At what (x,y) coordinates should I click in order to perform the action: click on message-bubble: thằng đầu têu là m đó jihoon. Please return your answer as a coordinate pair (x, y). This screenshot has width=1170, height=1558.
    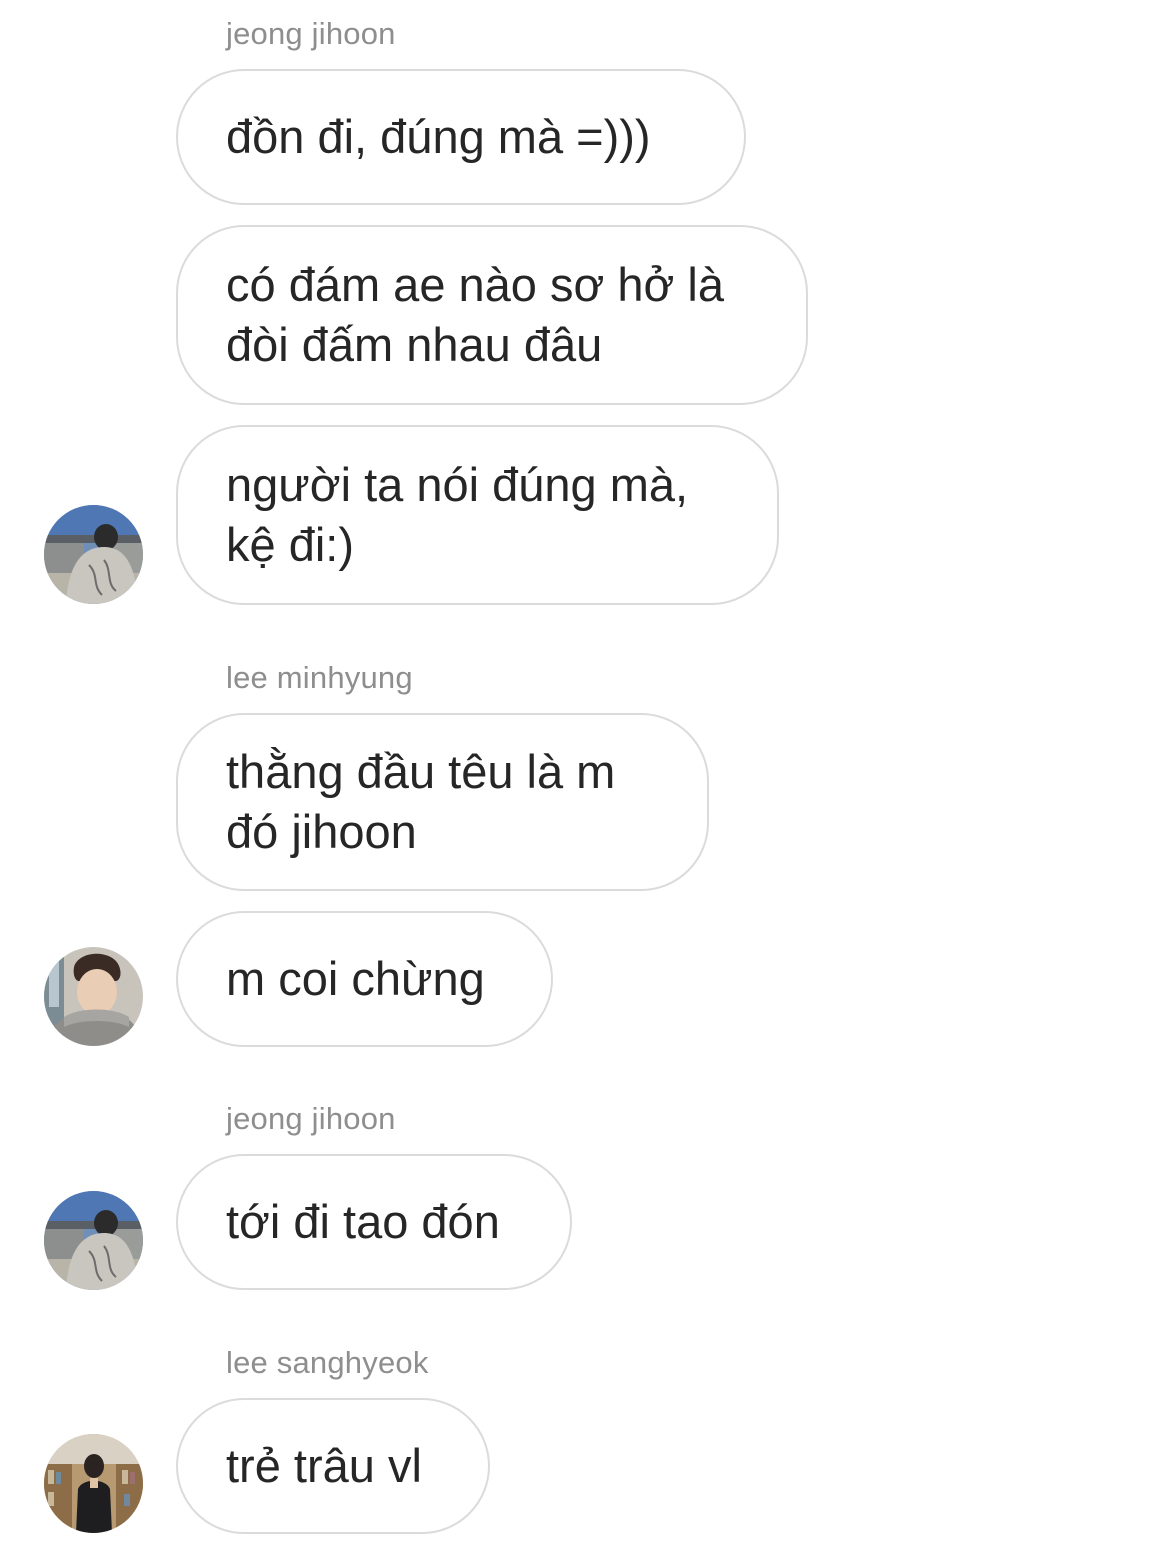
    Looking at the image, I should click on (442, 802).